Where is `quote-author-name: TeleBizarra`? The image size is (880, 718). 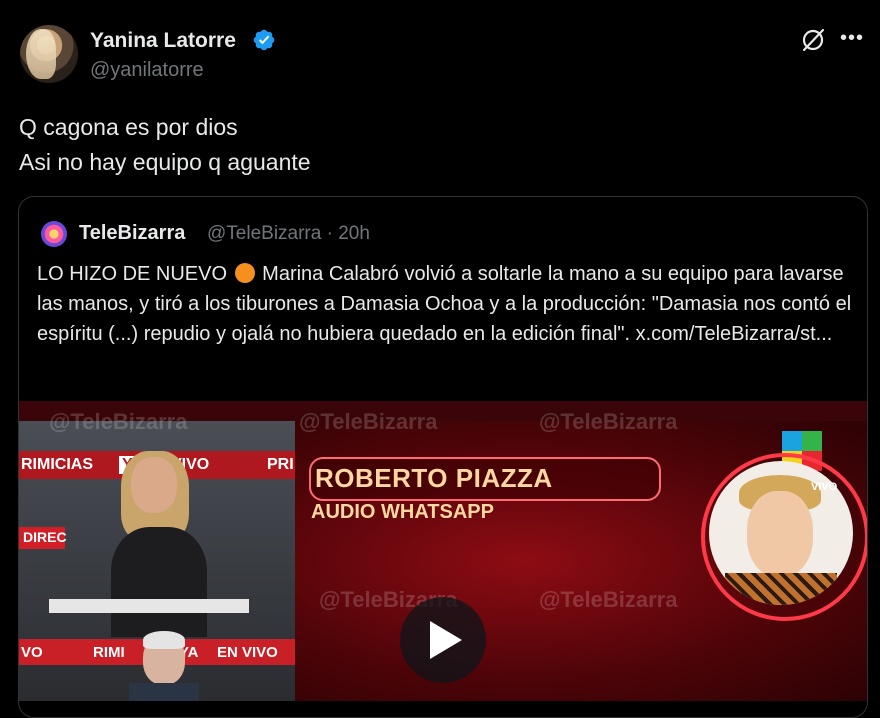
quote-author-name: TeleBizarra is located at coordinates (132, 233).